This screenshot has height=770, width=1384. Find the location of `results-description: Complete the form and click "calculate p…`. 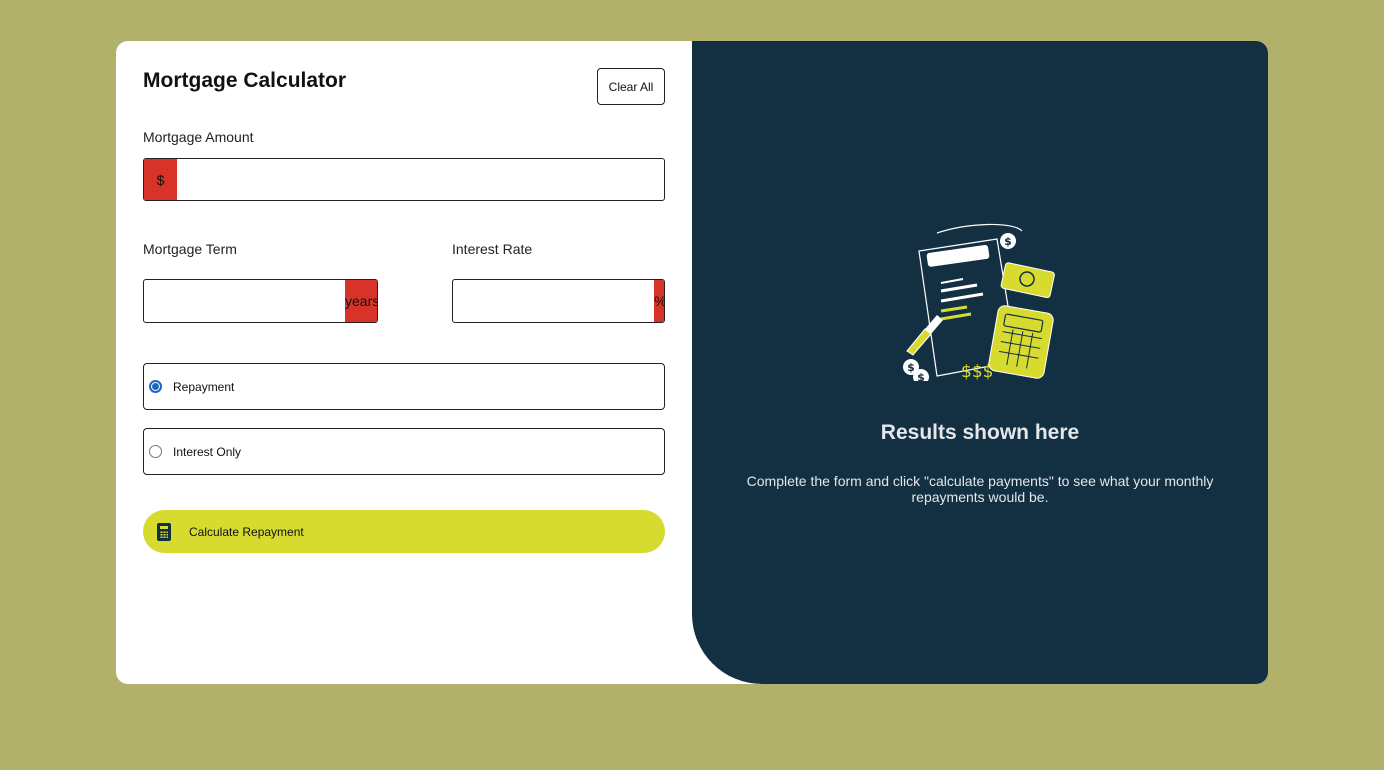

results-description: Complete the form and click "calculate p… is located at coordinates (980, 489).